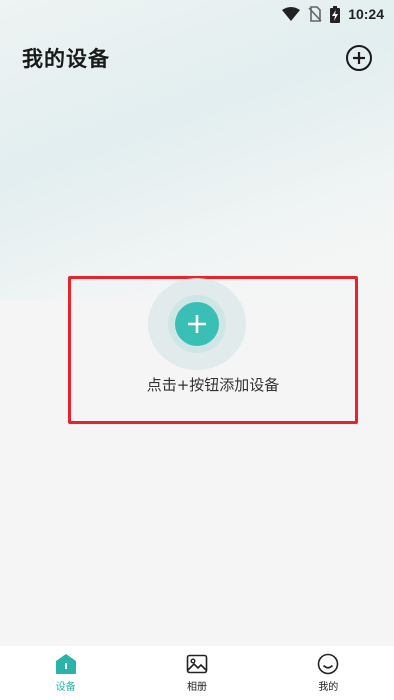 Image resolution: width=394 pixels, height=700 pixels. I want to click on status-bar: 10:24, so click(197, 14).